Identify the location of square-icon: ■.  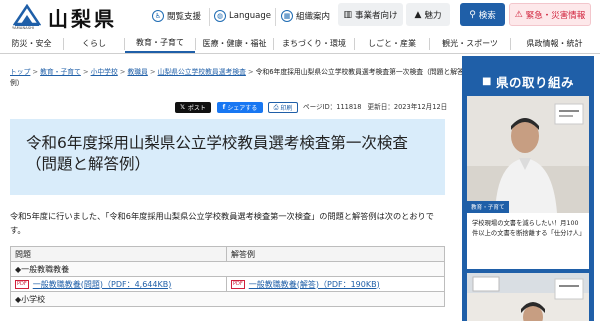
(487, 81).